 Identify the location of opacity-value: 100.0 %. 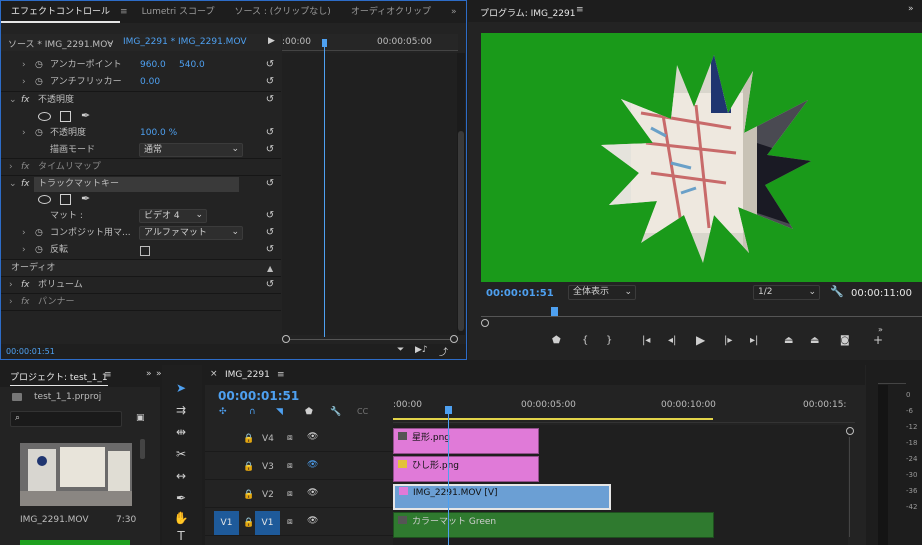
(158, 133).